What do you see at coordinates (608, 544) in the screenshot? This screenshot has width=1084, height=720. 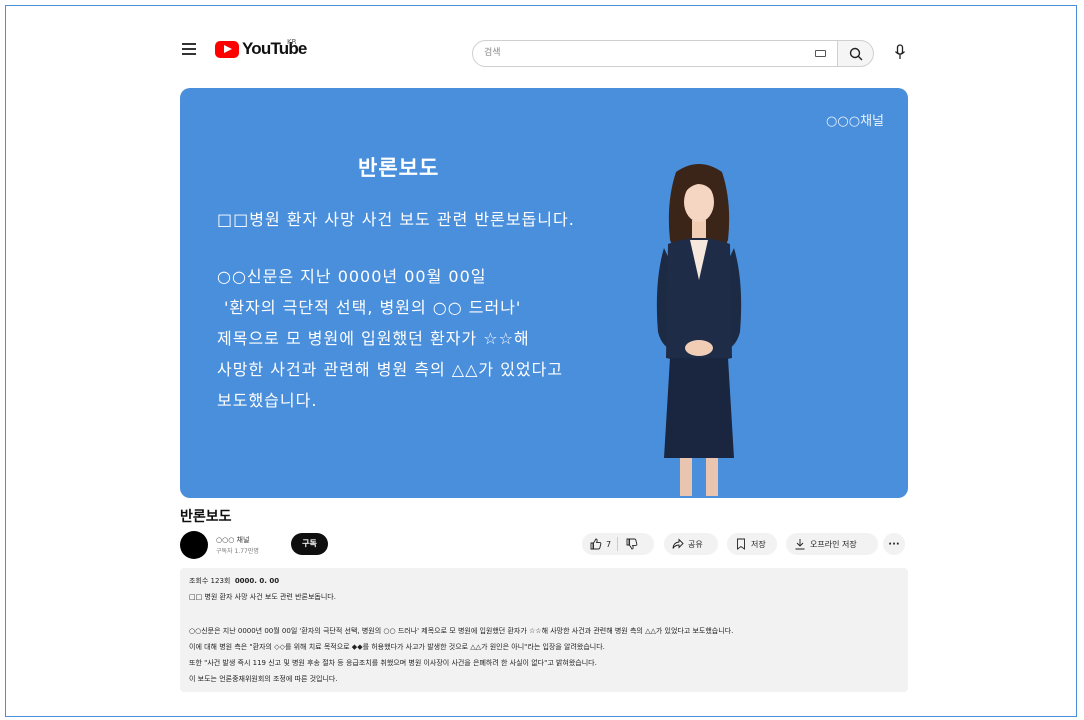 I see `like-count: 7` at bounding box center [608, 544].